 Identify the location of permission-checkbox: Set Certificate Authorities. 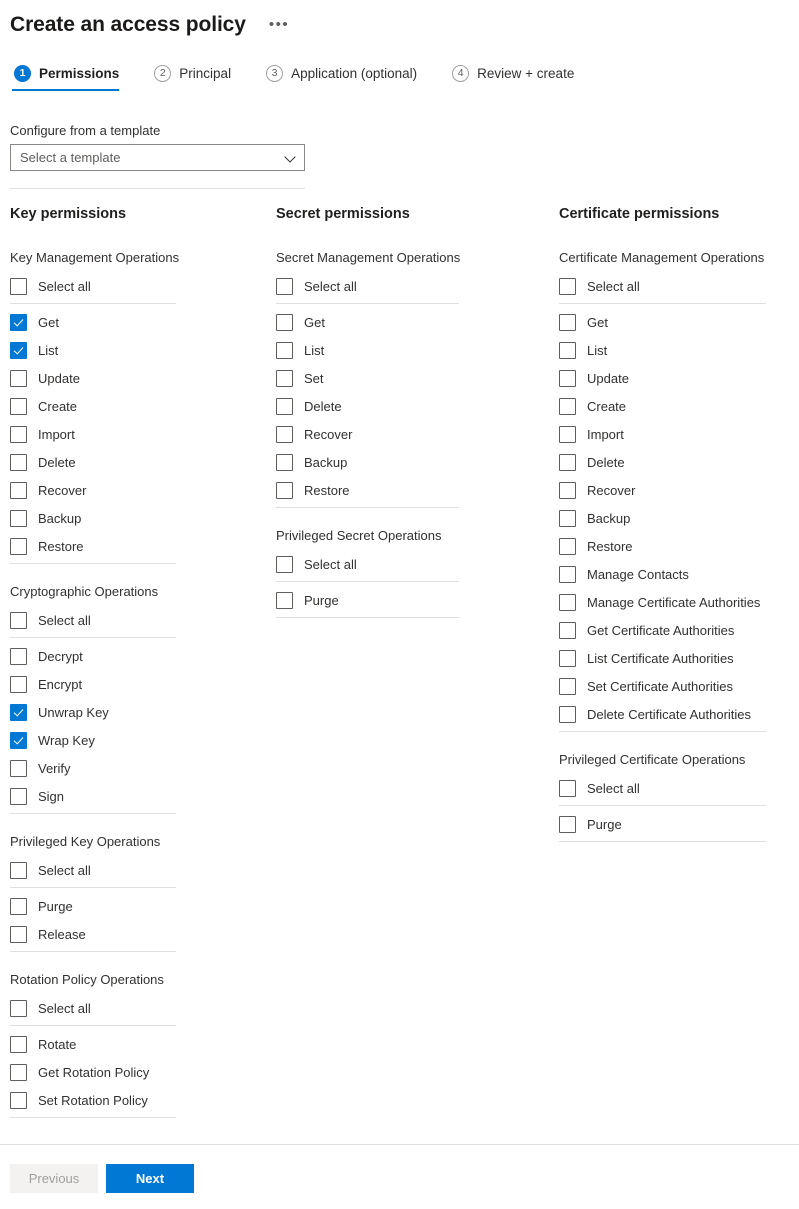
(679, 686).